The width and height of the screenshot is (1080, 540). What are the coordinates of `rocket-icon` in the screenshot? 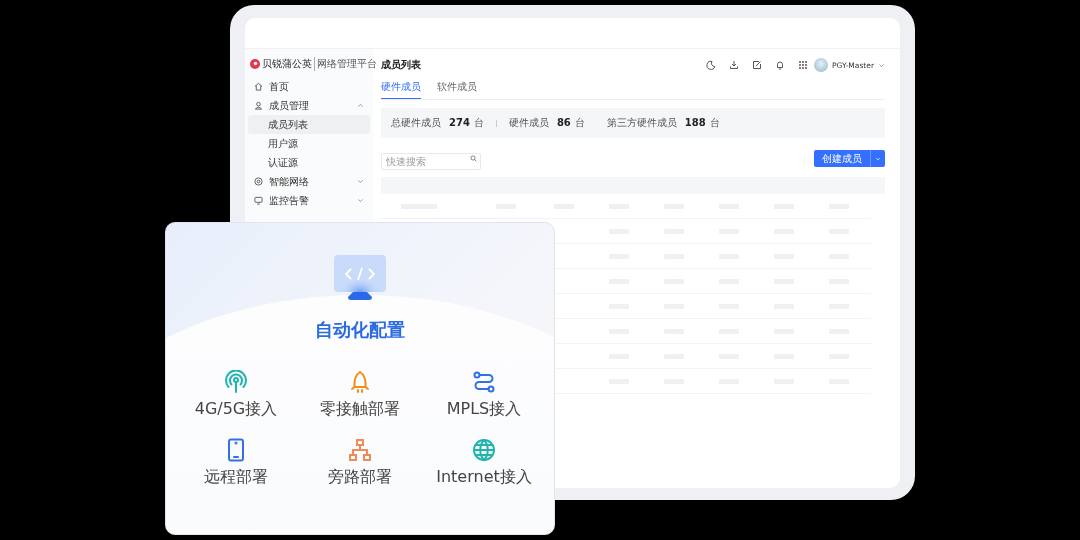 It's located at (360, 382).